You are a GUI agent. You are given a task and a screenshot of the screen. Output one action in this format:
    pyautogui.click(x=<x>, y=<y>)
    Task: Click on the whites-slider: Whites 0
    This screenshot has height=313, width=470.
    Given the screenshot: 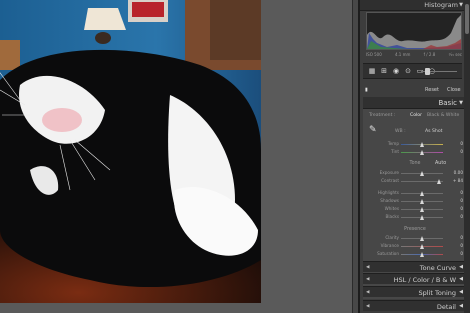 What is the action you would take?
    pyautogui.click(x=416, y=209)
    